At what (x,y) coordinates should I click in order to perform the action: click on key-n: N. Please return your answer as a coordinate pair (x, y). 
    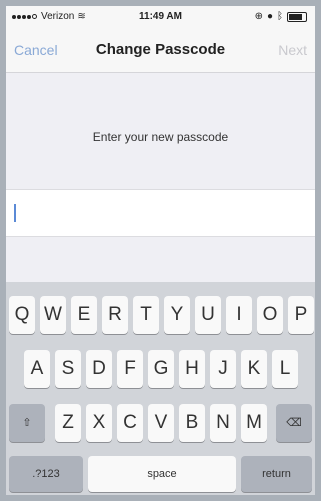
    Looking at the image, I should click on (223, 423).